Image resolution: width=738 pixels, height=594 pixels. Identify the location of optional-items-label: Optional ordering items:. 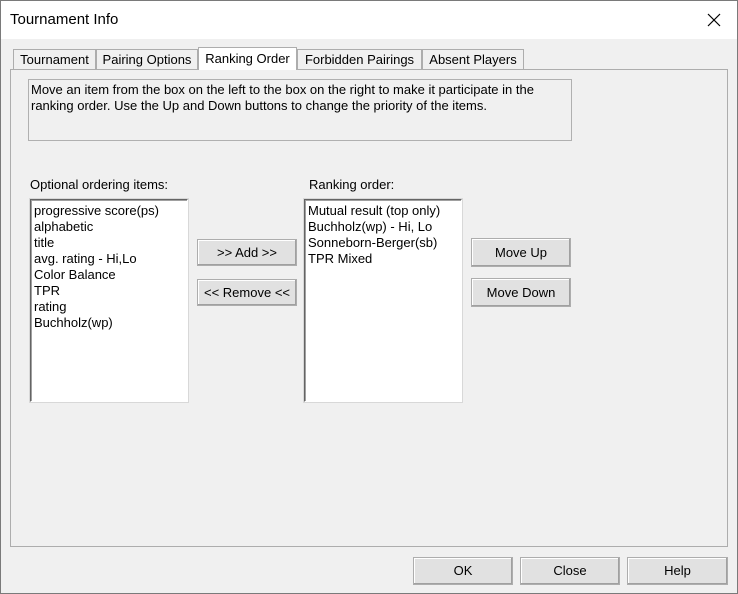
(99, 184).